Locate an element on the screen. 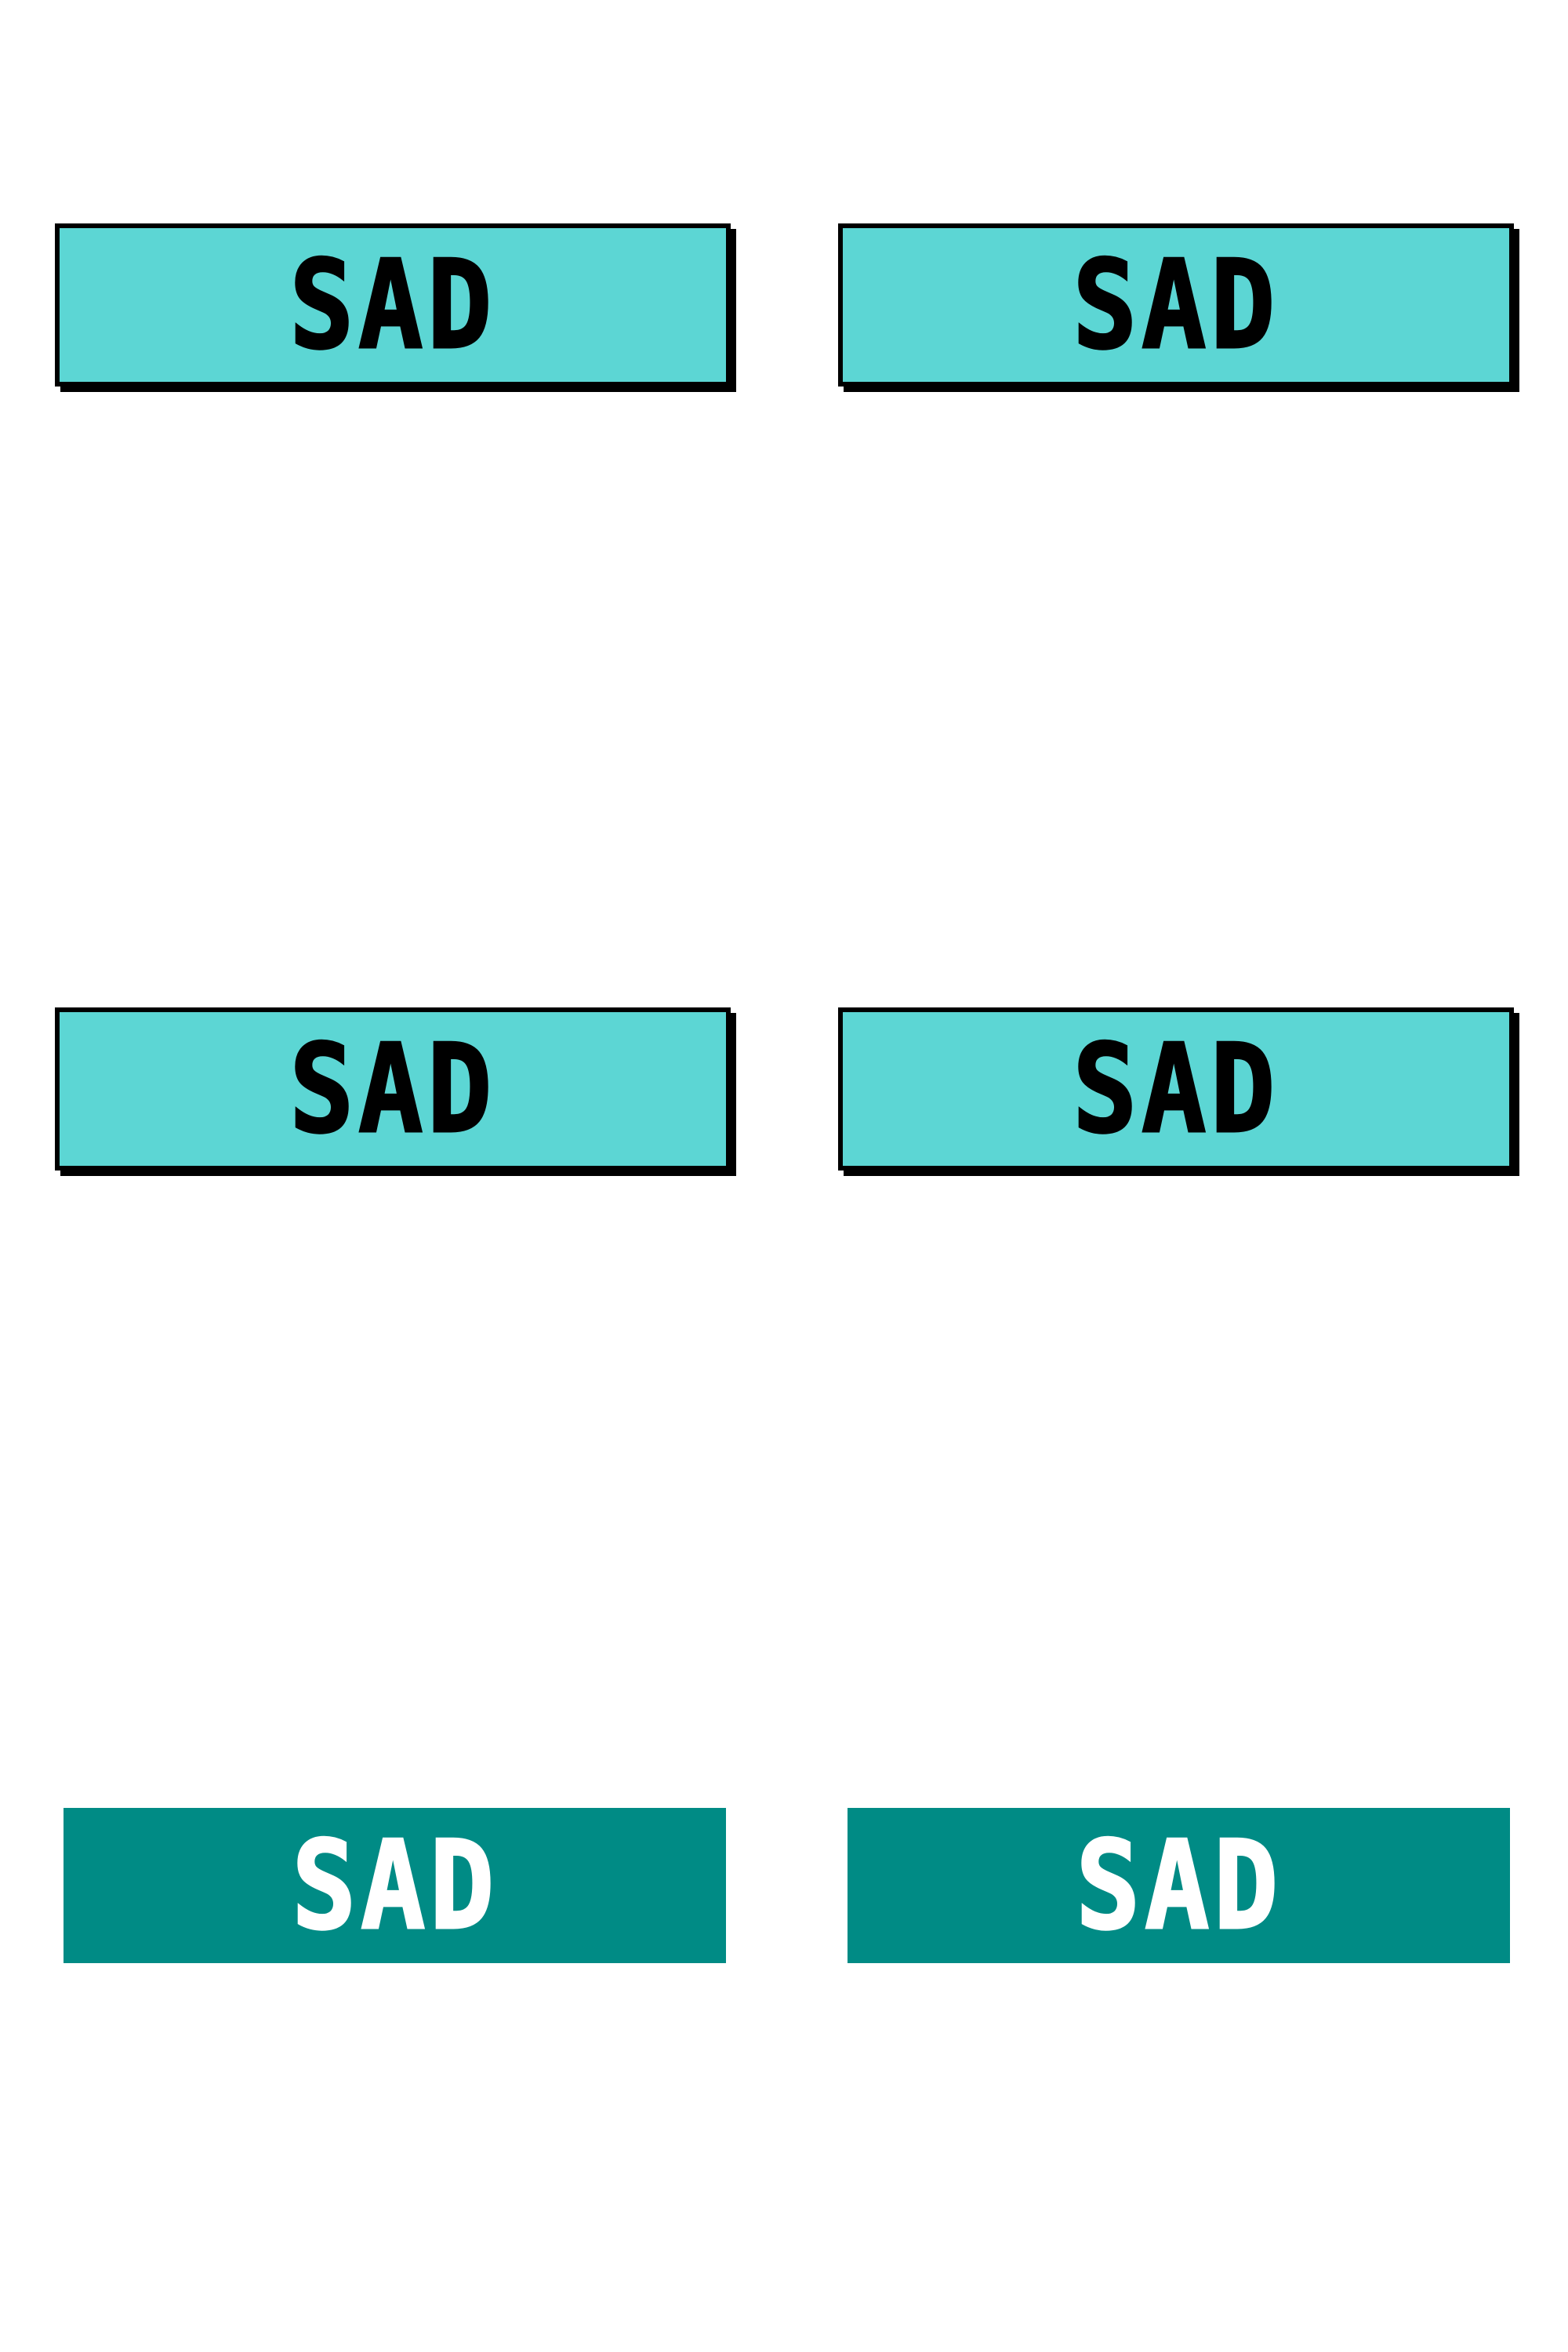 The height and width of the screenshot is (2352, 1568). sad-tile-2: SAD is located at coordinates (1176, 305).